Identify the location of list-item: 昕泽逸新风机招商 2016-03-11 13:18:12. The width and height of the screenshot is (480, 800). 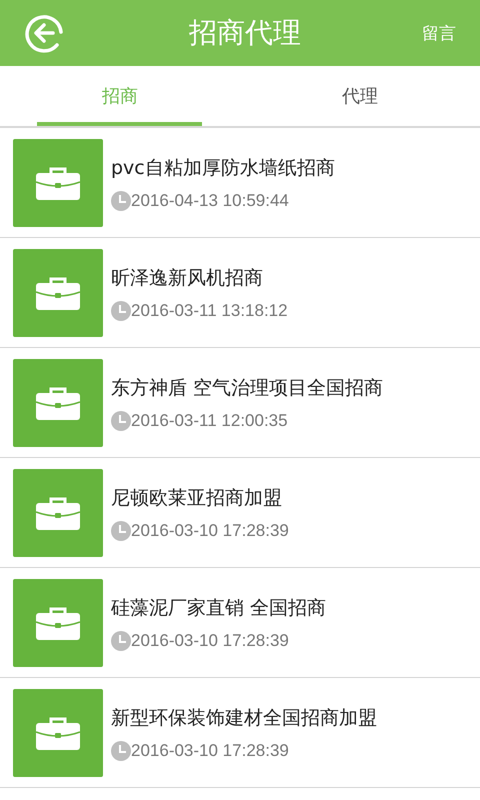
(240, 293).